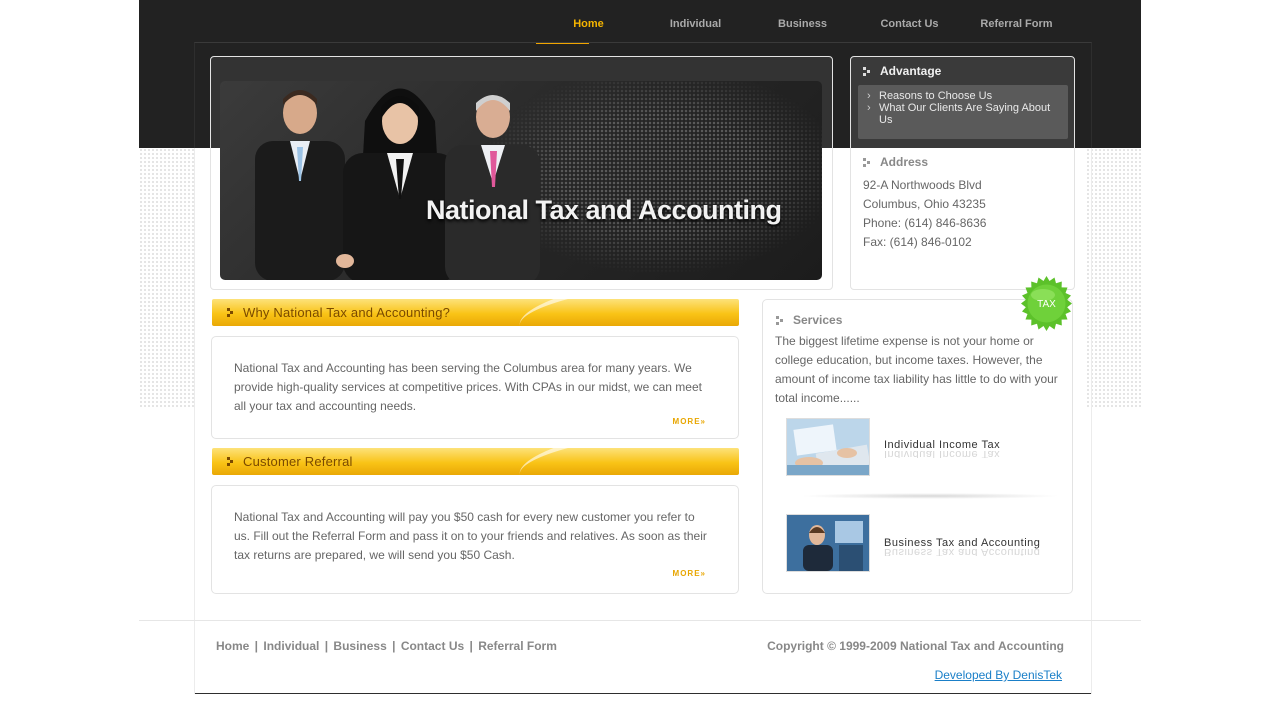 The image size is (1280, 720). I want to click on business-tax-reflection: Business Tax and Accounting, so click(962, 552).